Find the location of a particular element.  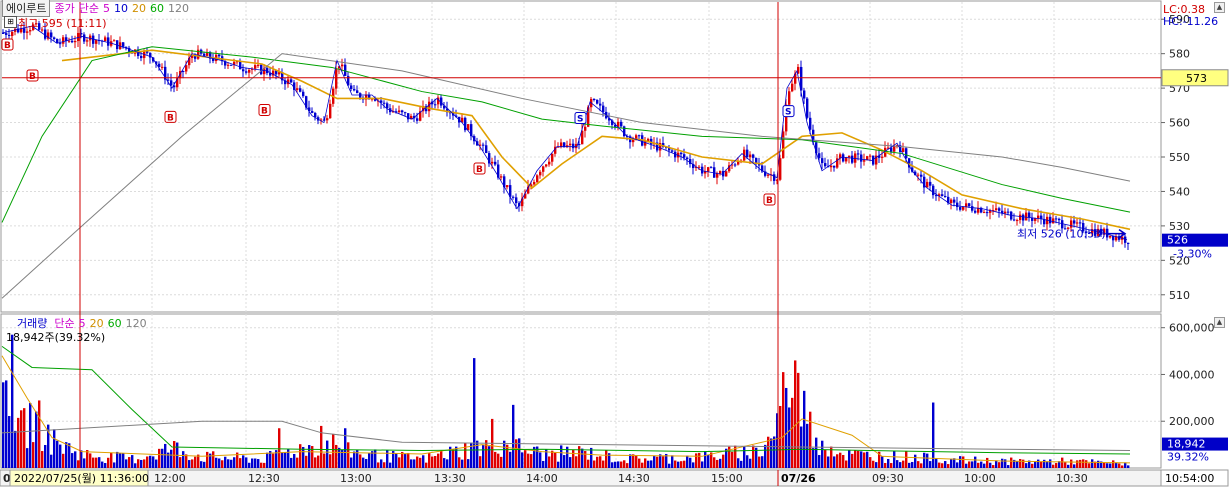

scroll-up-icon: ▲ is located at coordinates (1219, 7).